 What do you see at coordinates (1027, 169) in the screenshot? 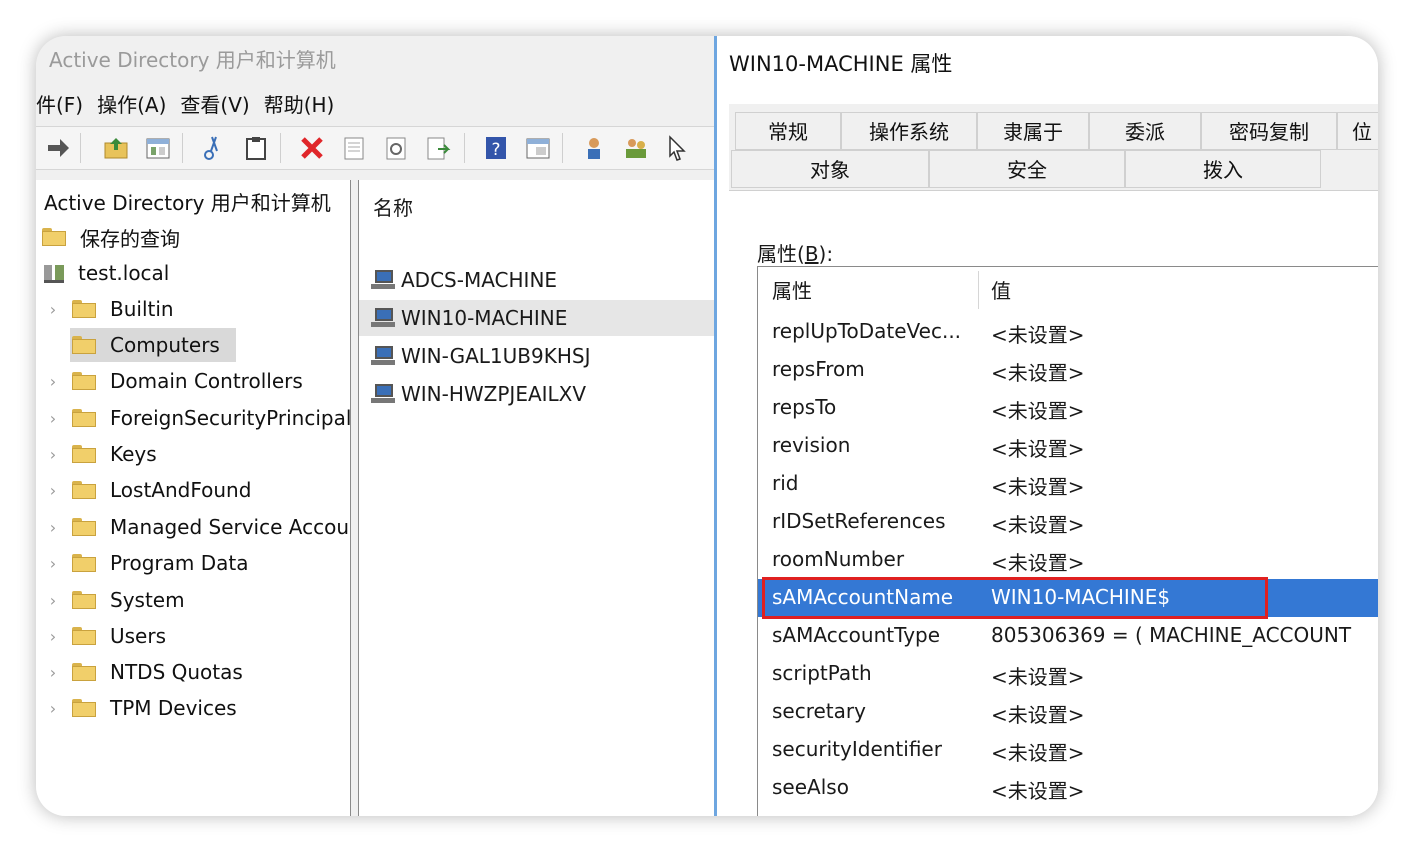
I see `tab-security: 安全` at bounding box center [1027, 169].